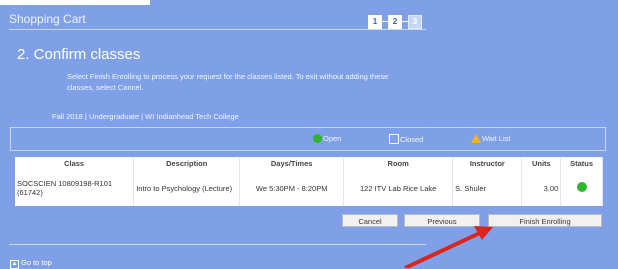 This screenshot has width=618, height=269. What do you see at coordinates (370, 220) in the screenshot?
I see `cancel-button: Cancel` at bounding box center [370, 220].